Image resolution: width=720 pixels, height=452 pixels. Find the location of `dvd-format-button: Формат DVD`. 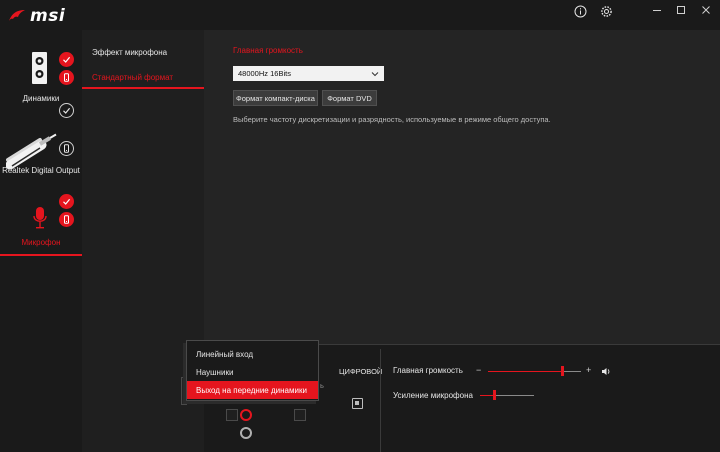

dvd-format-button: Формат DVD is located at coordinates (349, 98).